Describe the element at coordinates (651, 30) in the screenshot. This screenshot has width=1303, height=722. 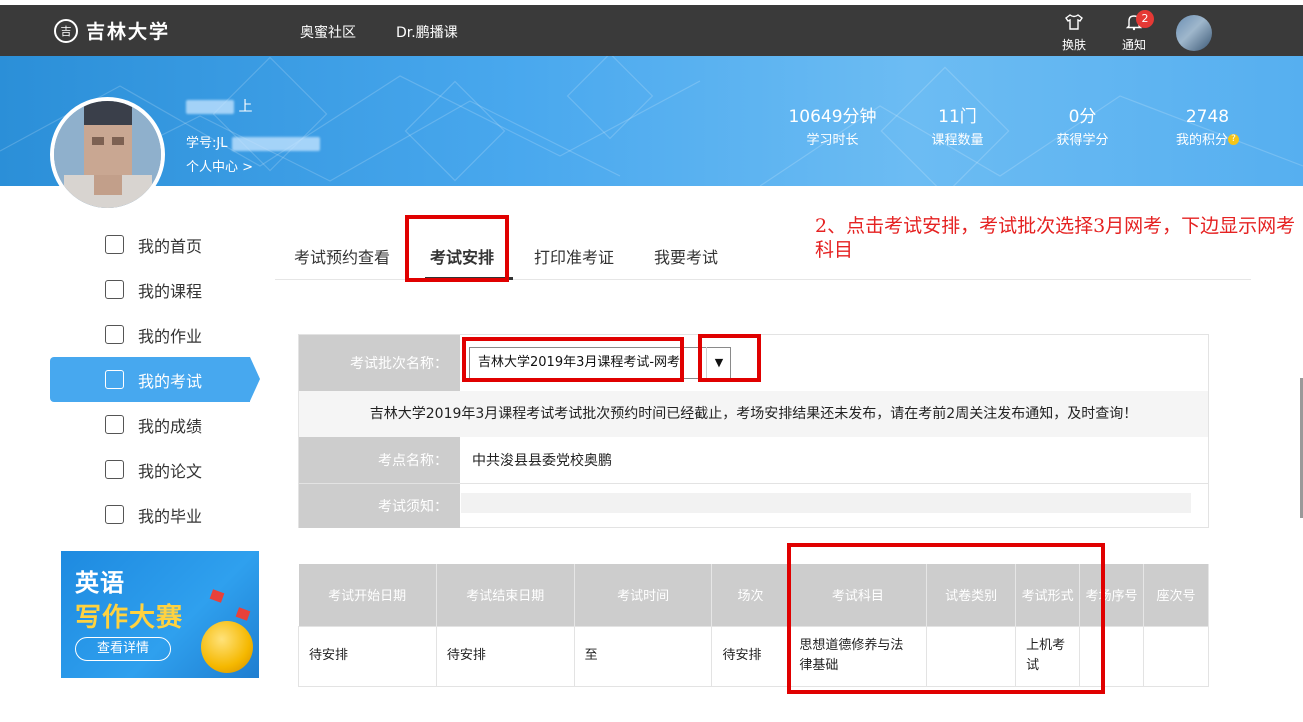
I see `top-bar: 吉 吉林大学 奥蜜社区 Dr.鹏播课 换肤 通知 2` at that location.